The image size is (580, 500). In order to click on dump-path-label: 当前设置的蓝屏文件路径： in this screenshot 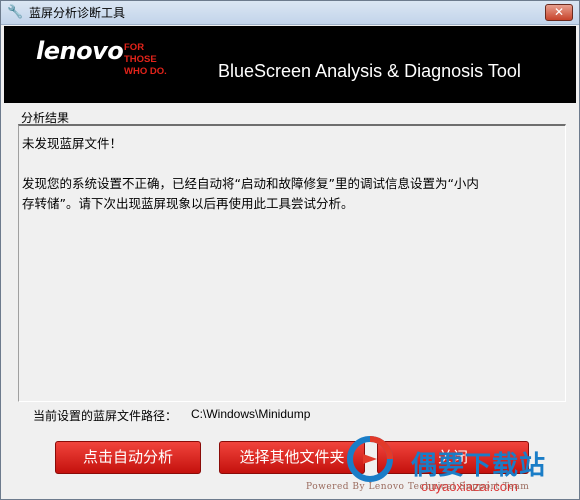, I will do `click(105, 416)`.